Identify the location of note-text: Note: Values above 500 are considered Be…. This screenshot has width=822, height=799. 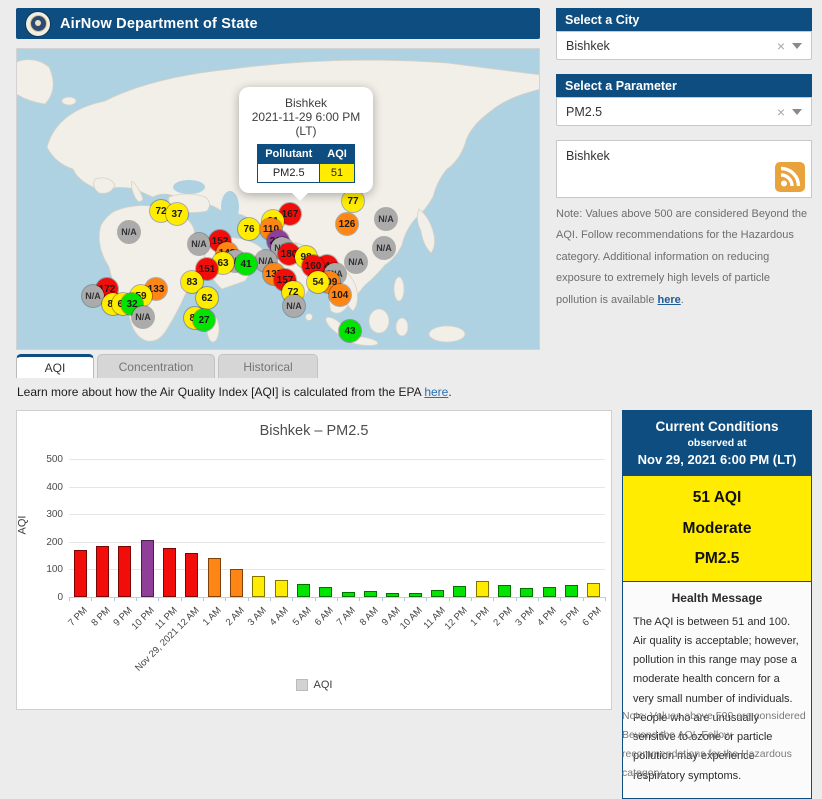
(682, 257).